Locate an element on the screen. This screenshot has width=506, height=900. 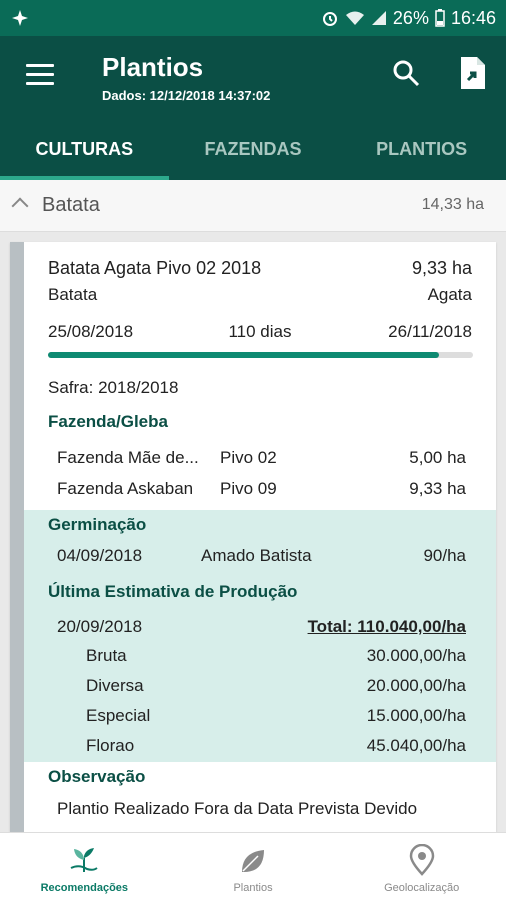
nav-recomendacoes: Recomendações is located at coordinates (84, 866).